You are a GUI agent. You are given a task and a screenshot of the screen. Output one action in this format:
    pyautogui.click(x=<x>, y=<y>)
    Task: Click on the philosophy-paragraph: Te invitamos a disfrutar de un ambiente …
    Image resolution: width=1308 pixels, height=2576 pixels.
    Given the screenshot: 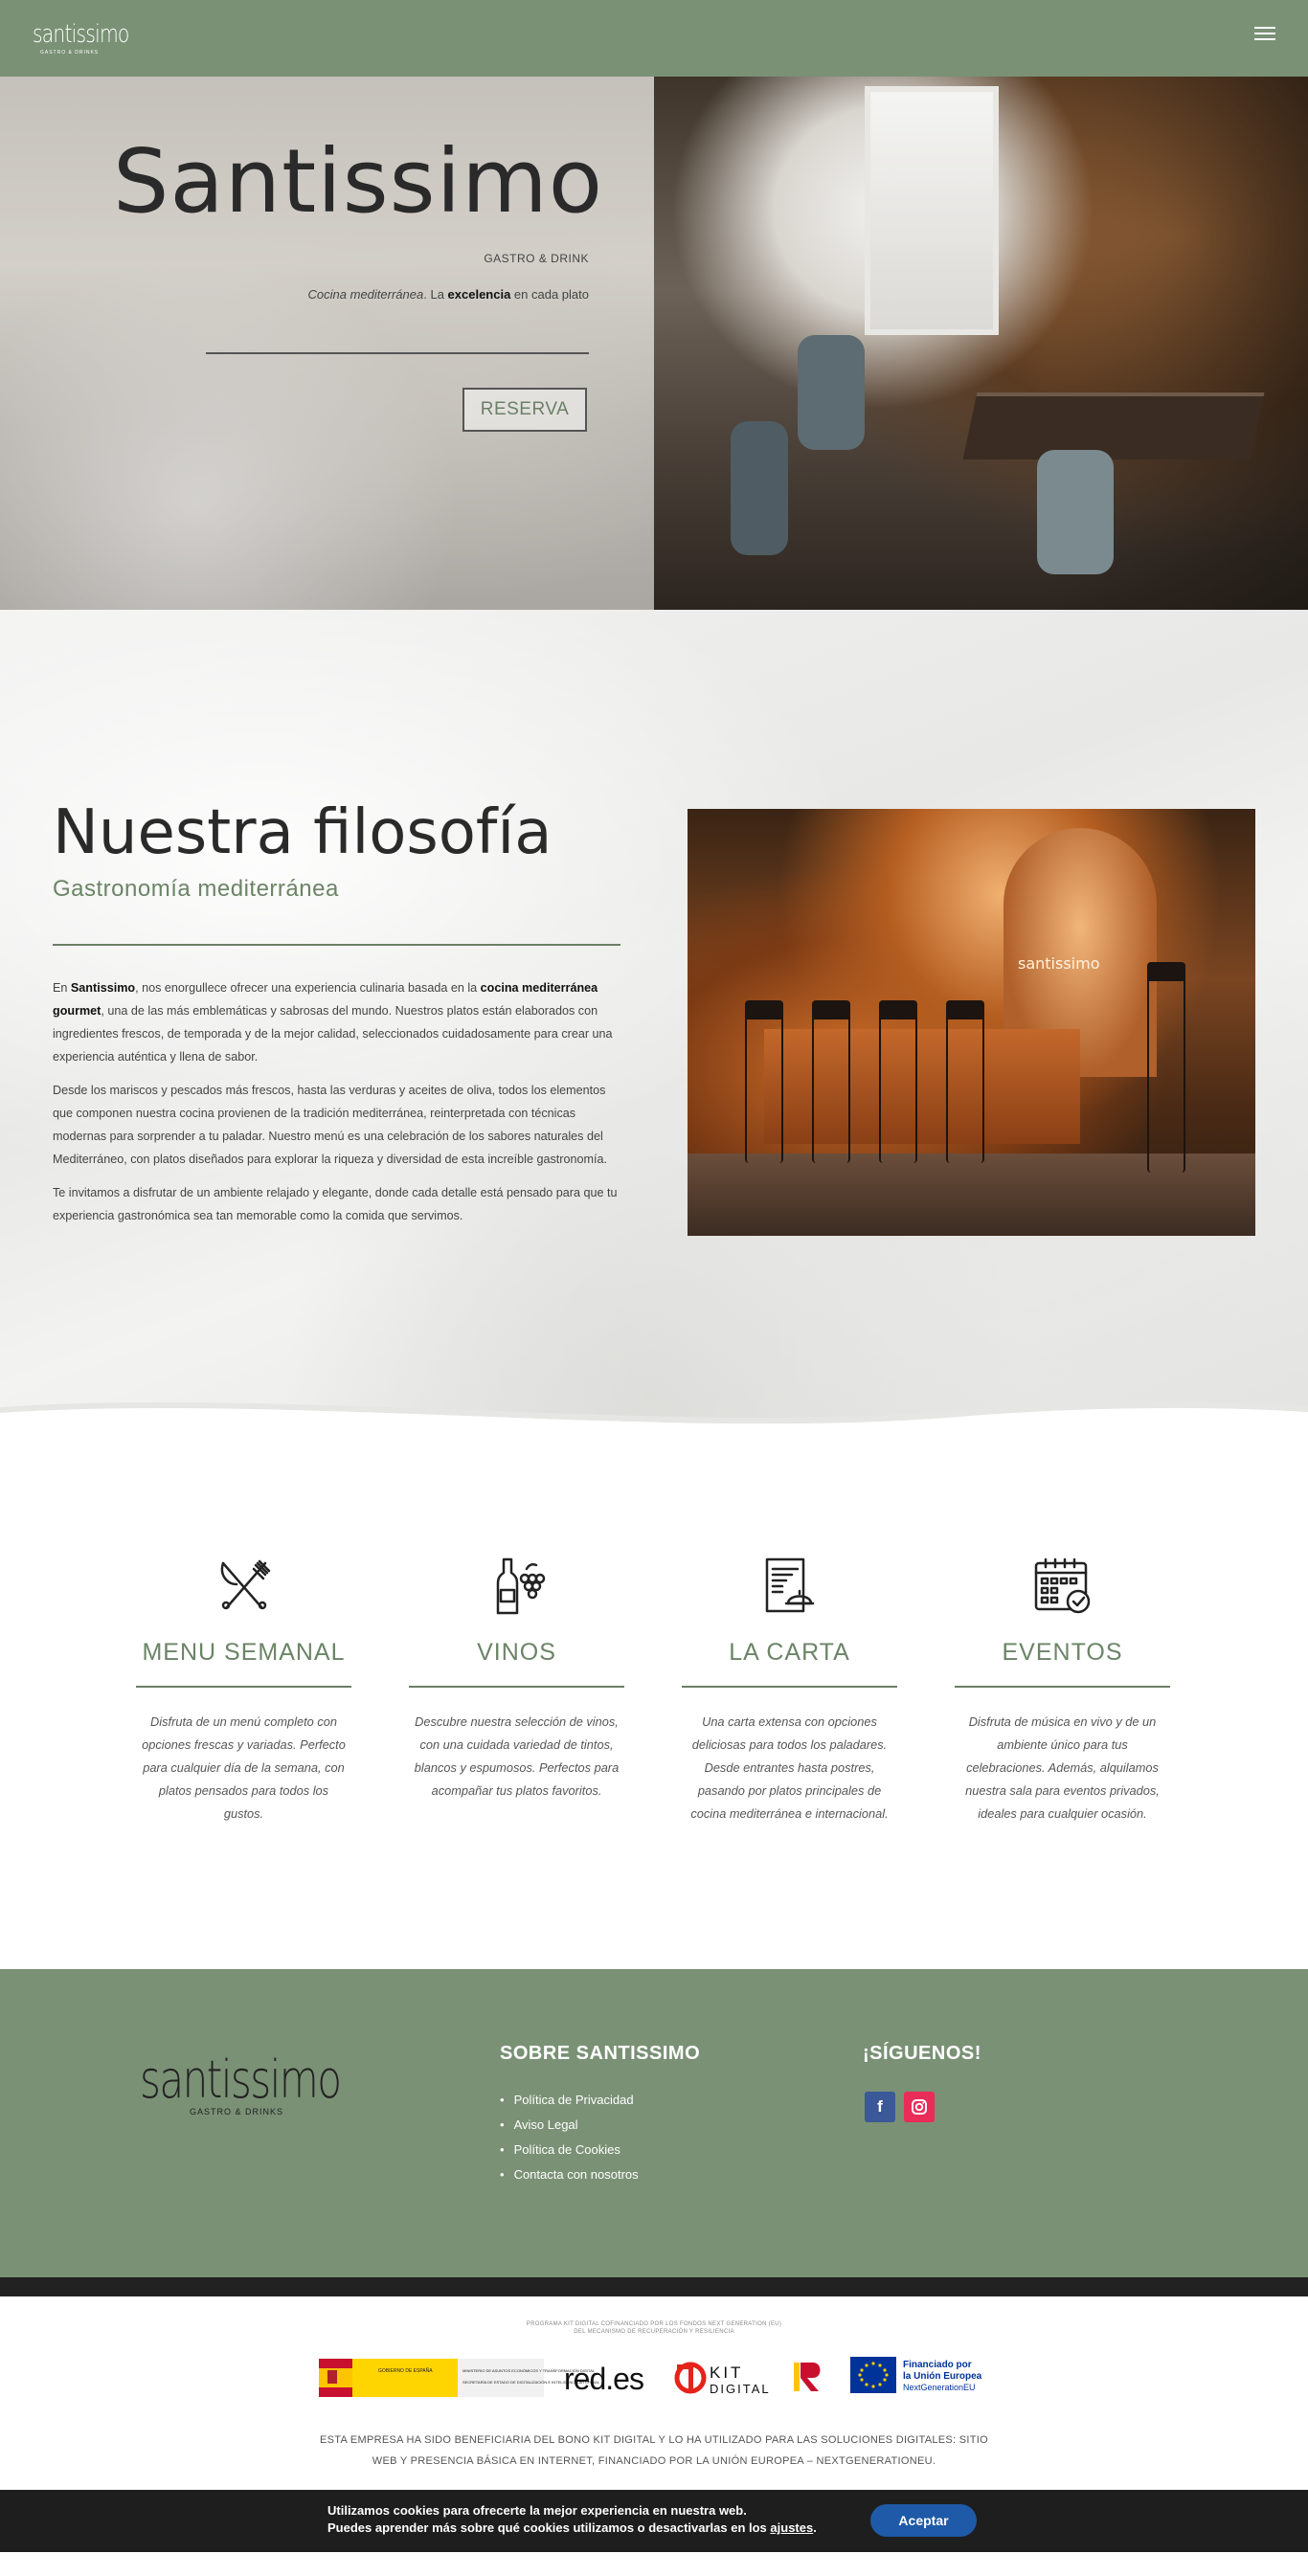 What is the action you would take?
    pyautogui.click(x=335, y=1204)
    